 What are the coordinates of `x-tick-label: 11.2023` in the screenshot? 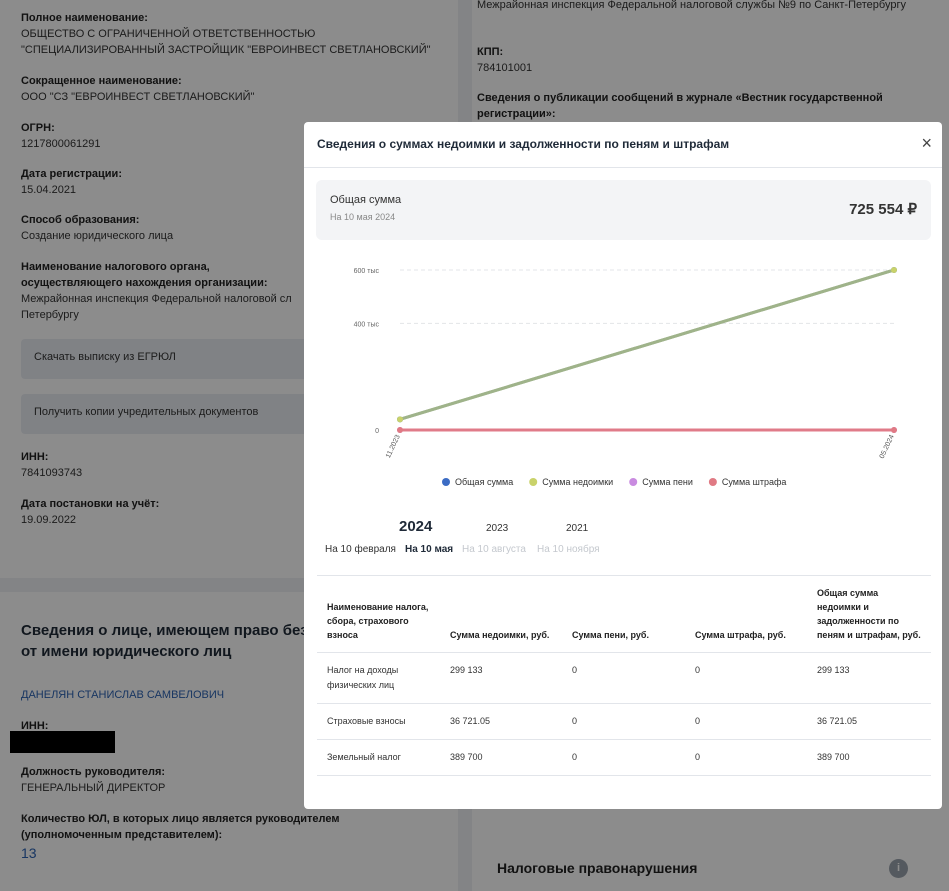 It's located at (393, 447).